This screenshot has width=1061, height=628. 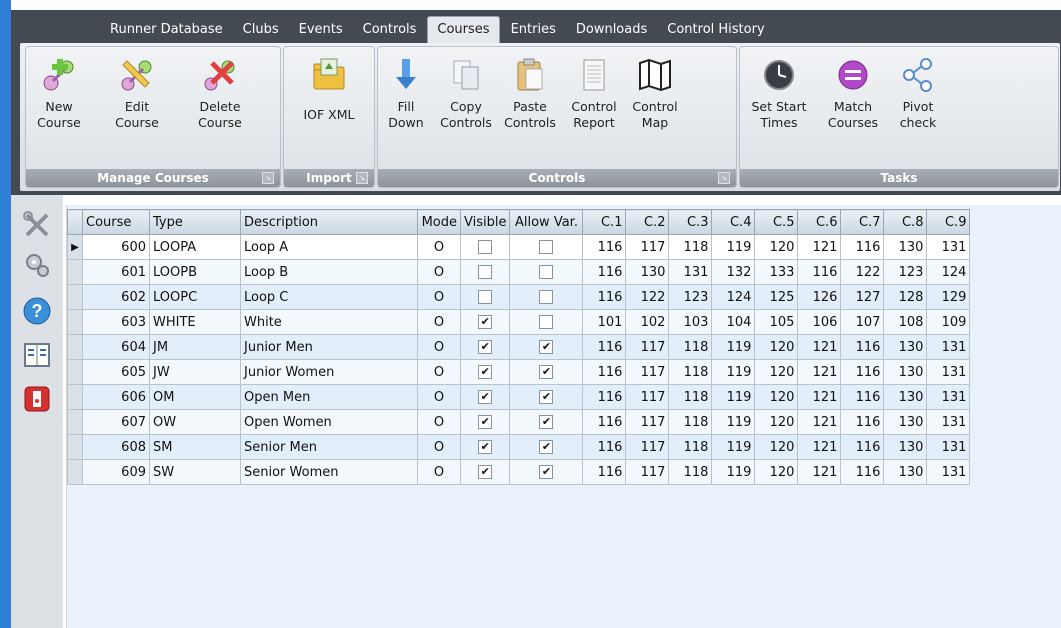 What do you see at coordinates (220, 102) in the screenshot?
I see `delete-course-button: Delete Course` at bounding box center [220, 102].